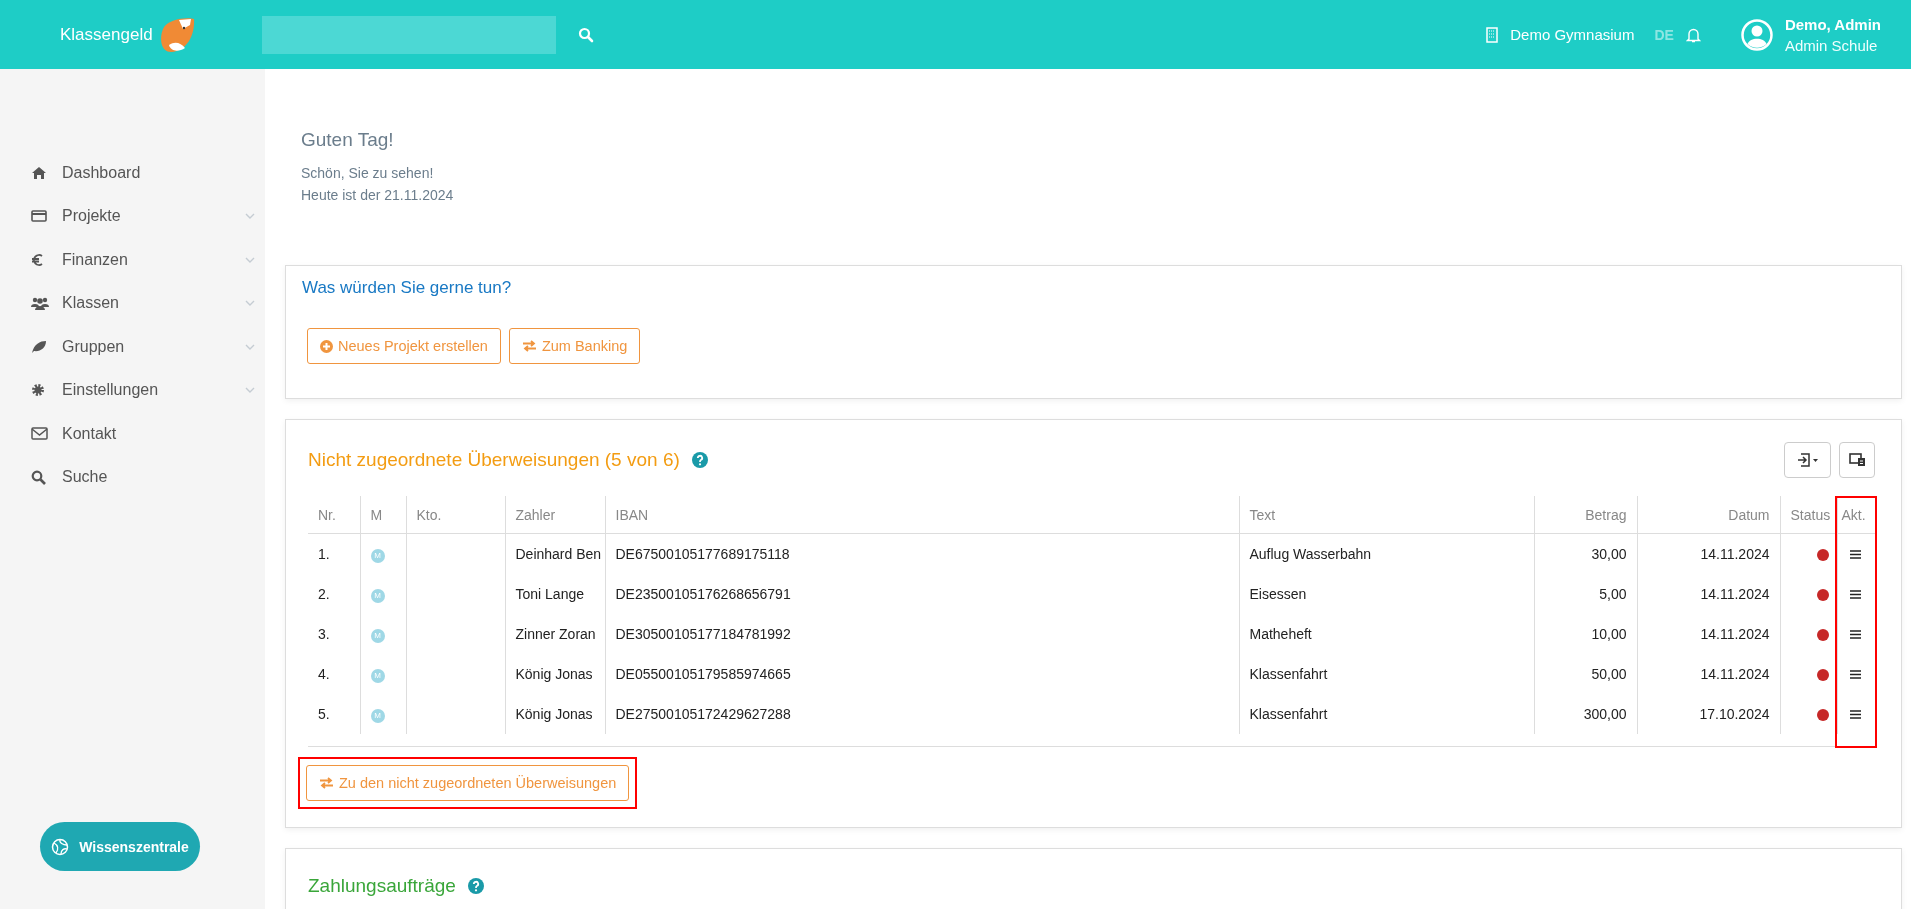 Image resolution: width=1911 pixels, height=909 pixels. What do you see at coordinates (39, 434) in the screenshot?
I see `envelope-icon` at bounding box center [39, 434].